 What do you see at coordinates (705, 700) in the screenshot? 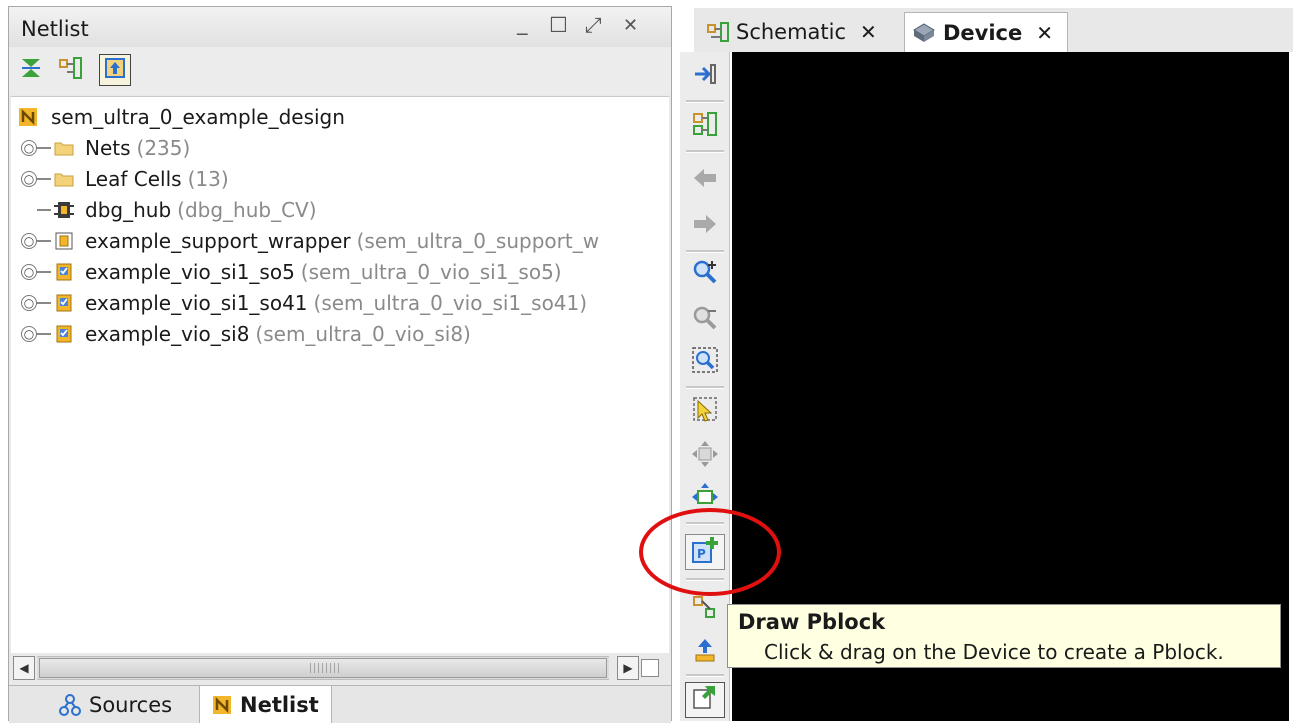
I see `autofit-button` at bounding box center [705, 700].